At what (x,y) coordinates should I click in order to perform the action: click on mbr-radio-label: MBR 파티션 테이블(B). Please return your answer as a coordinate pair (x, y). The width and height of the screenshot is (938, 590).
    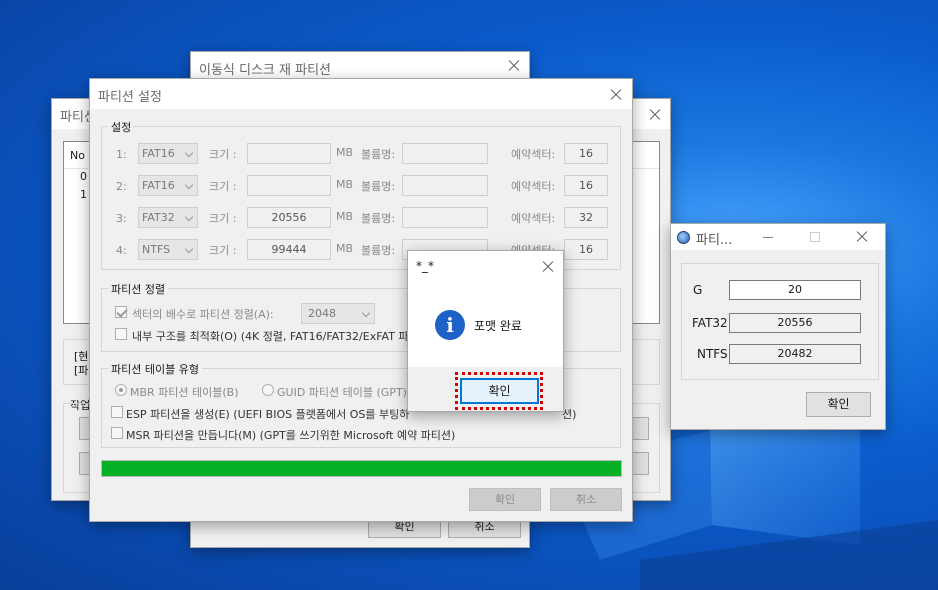
    Looking at the image, I should click on (184, 392).